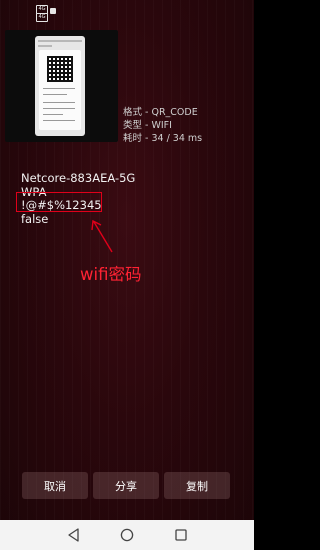 This screenshot has height=550, width=320. I want to click on circle-home-icon, so click(127, 535).